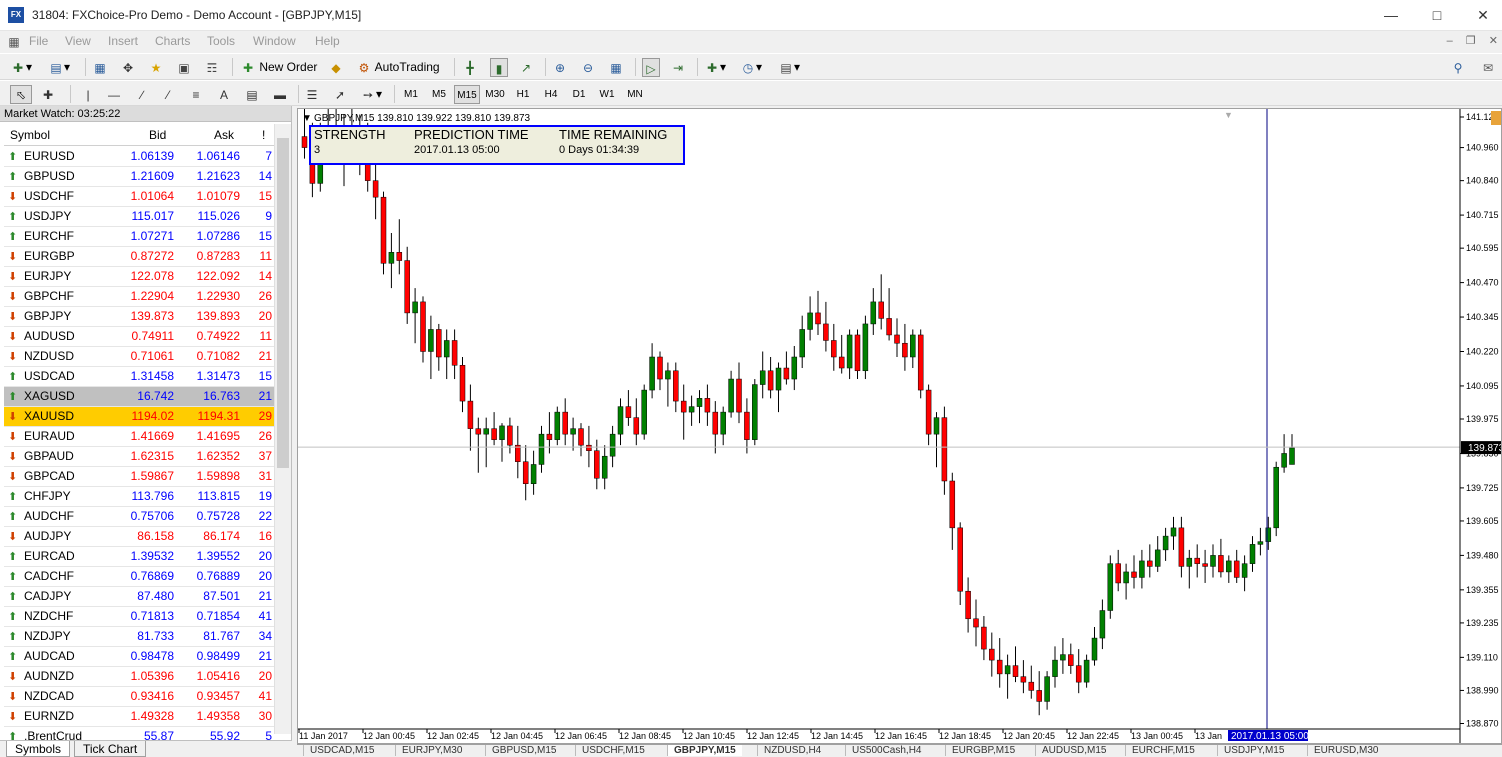  What do you see at coordinates (139, 497) in the screenshot?
I see `table-row: ⬆ CHFJPY 113.796 113.815 19` at bounding box center [139, 497].